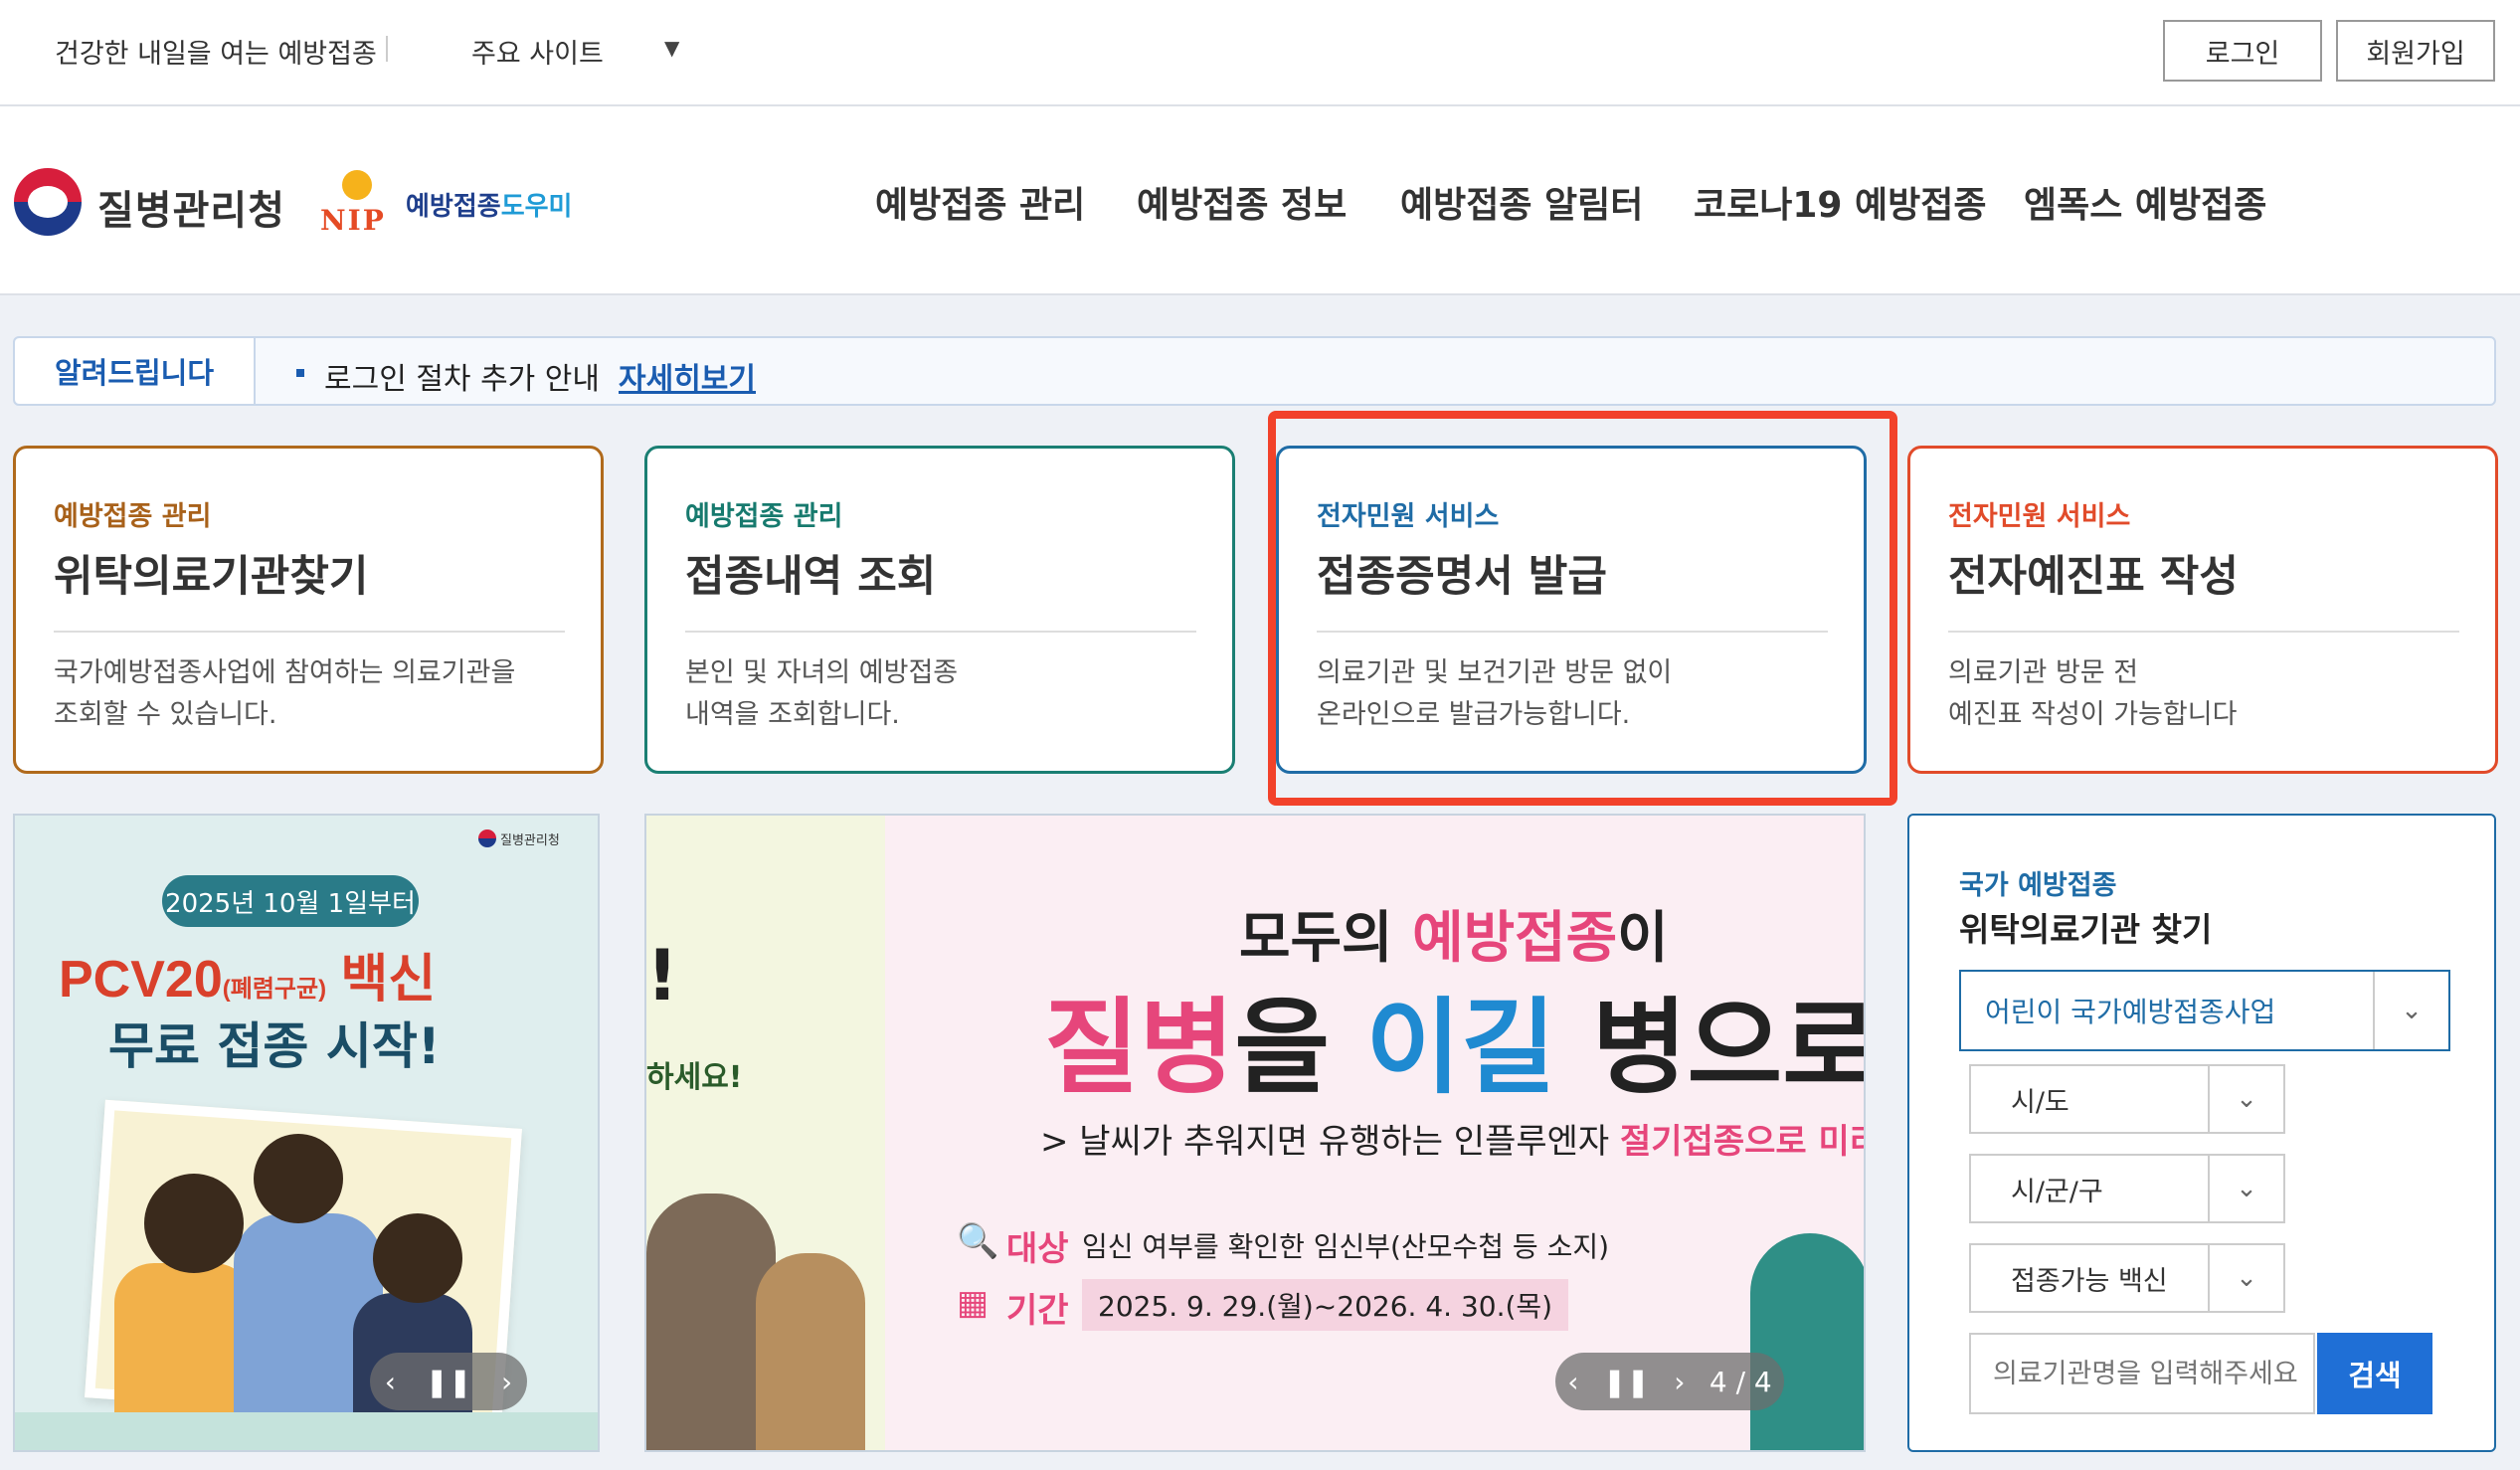 This screenshot has width=2520, height=1470. I want to click on banner-headline: PCV20(폐렴구균) 백신, so click(248, 980).